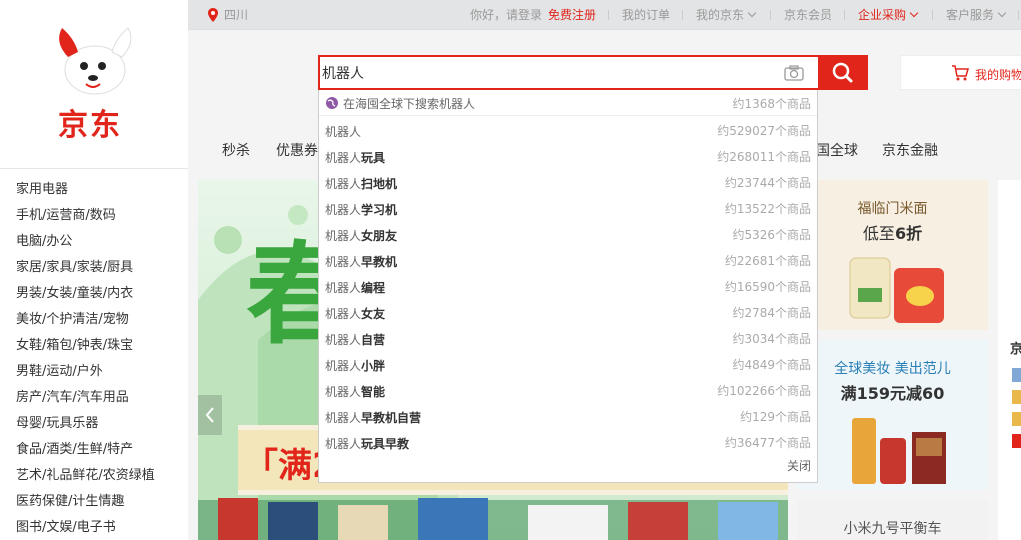 The width and height of the screenshot is (1021, 540). What do you see at coordinates (568, 234) in the screenshot?
I see `suggestion-item: 机器人女朋友 约5326个商品` at bounding box center [568, 234].